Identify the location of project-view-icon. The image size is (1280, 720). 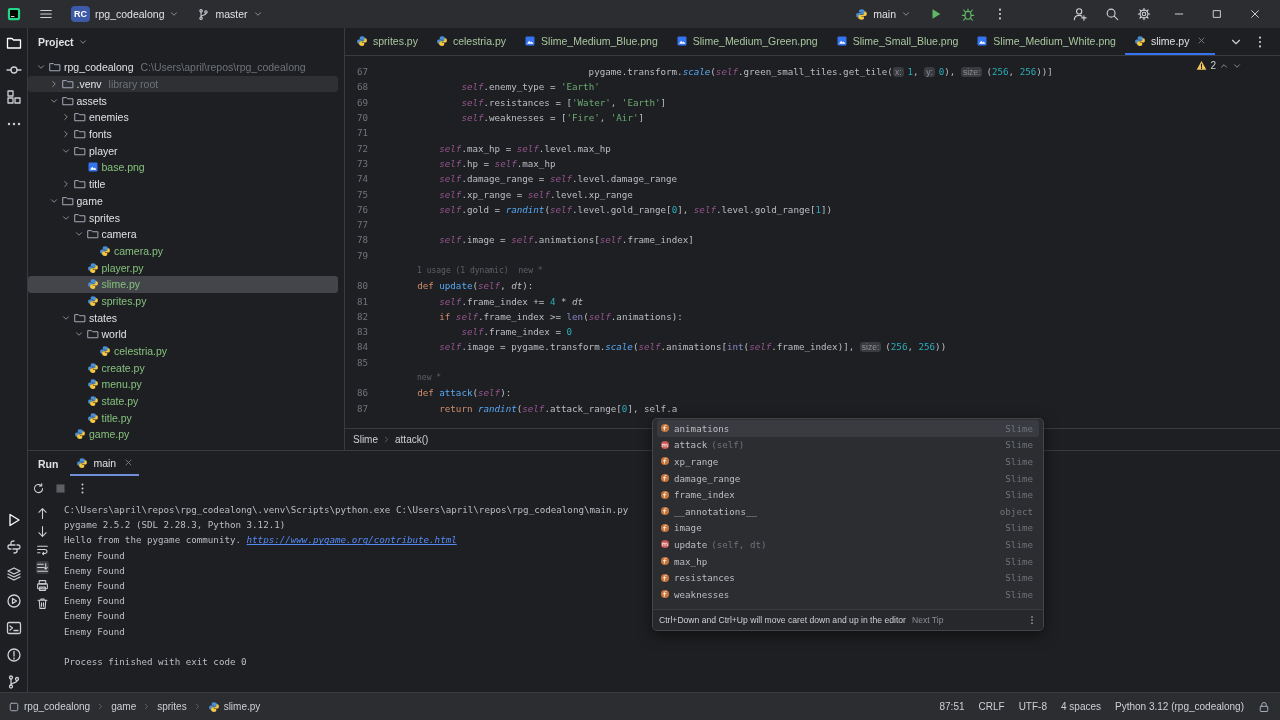
(13, 43).